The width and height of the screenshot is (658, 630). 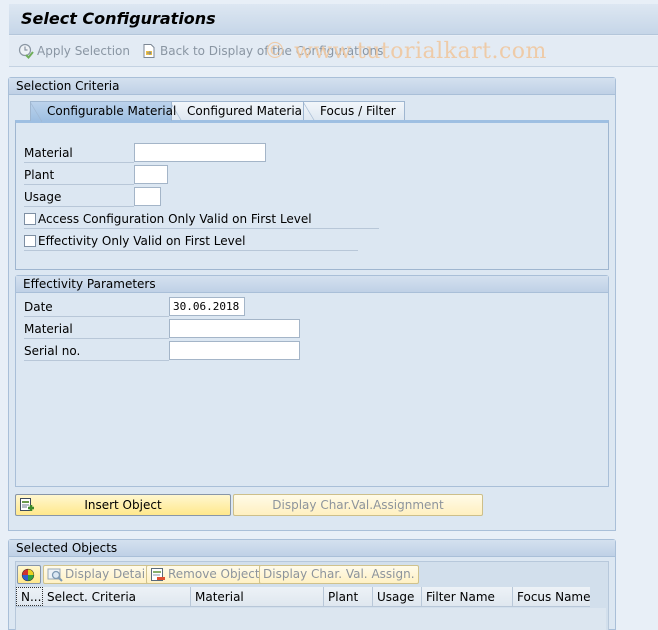 What do you see at coordinates (200, 152) in the screenshot?
I see `material-input` at bounding box center [200, 152].